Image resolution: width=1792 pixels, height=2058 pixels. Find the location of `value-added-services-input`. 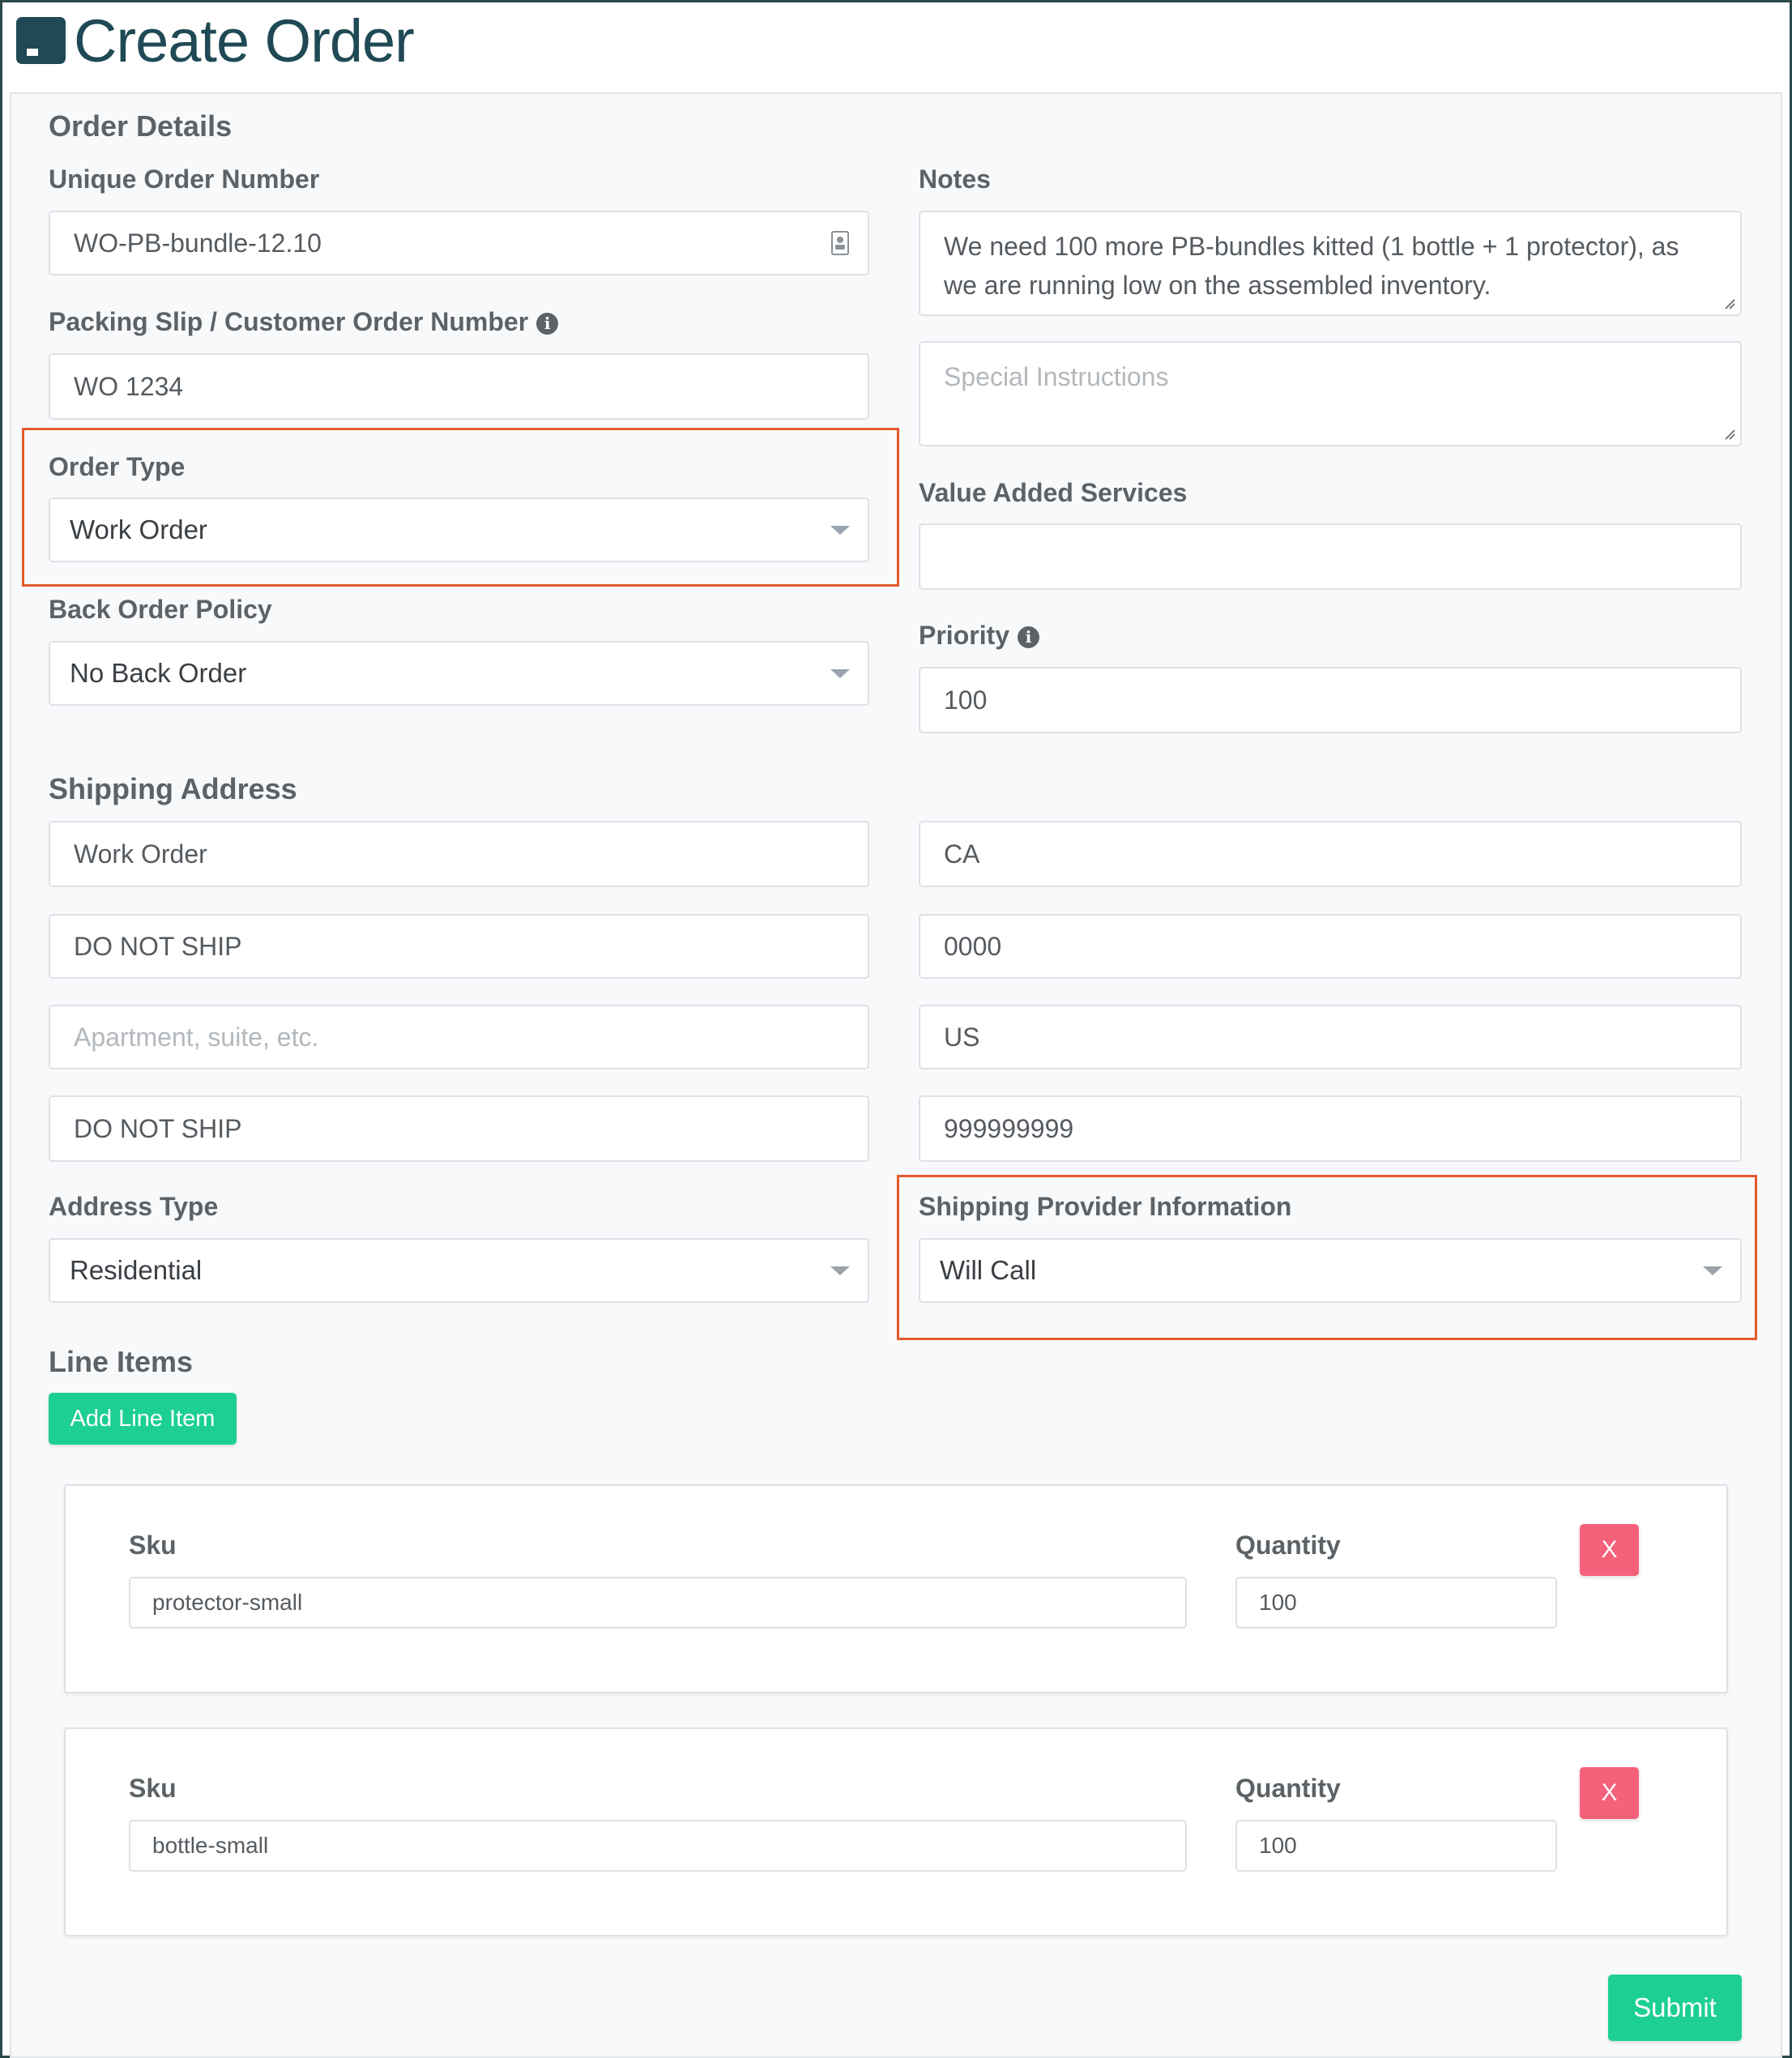

value-added-services-input is located at coordinates (1330, 556).